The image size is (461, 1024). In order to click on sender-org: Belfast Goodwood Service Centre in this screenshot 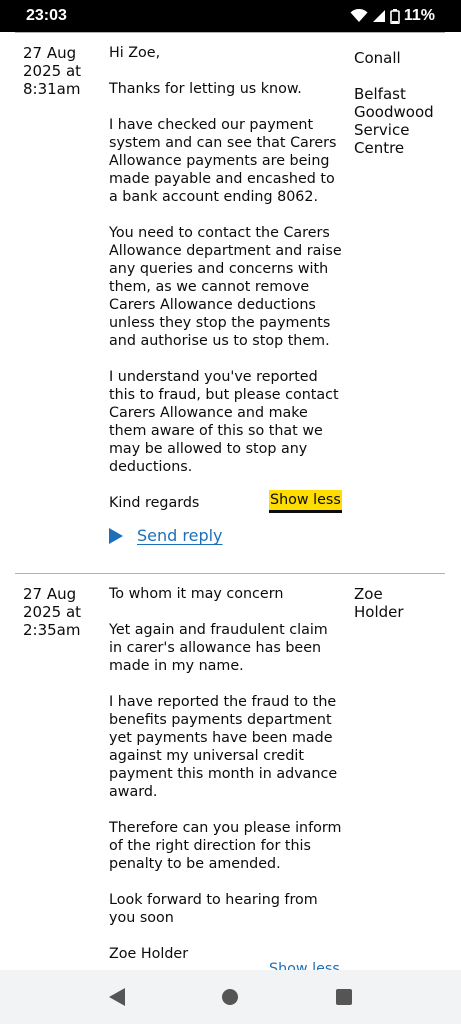, I will do `click(394, 121)`.